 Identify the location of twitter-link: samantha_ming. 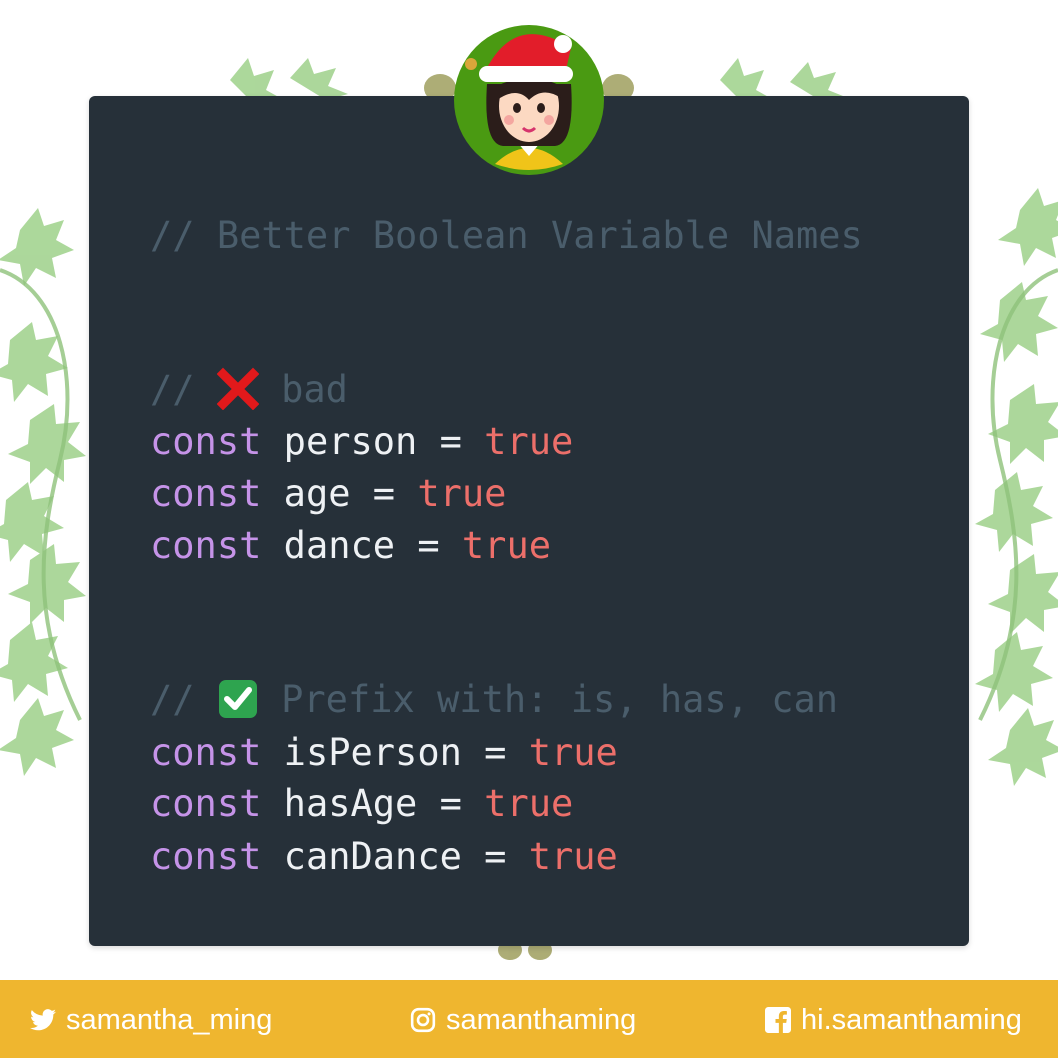
(151, 1020).